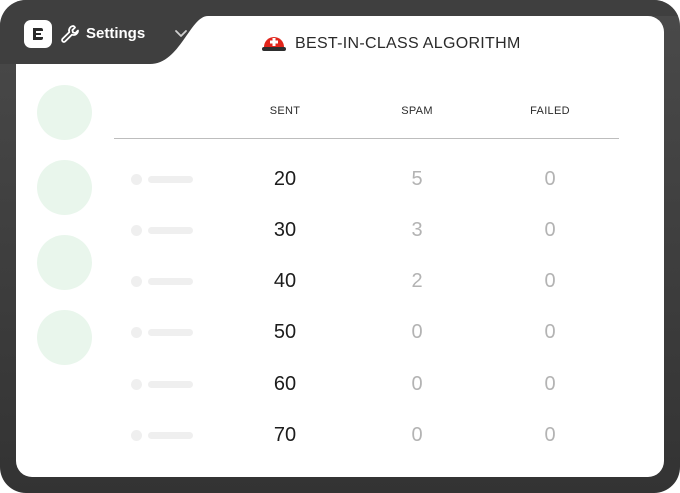 The width and height of the screenshot is (680, 493). I want to click on sent-value: 20, so click(285, 179).